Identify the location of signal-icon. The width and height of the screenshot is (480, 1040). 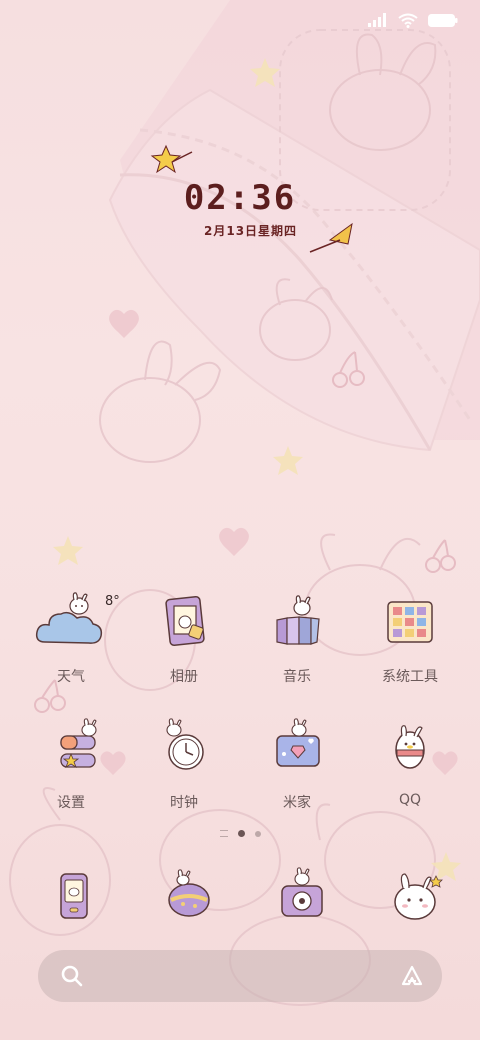
(377, 20).